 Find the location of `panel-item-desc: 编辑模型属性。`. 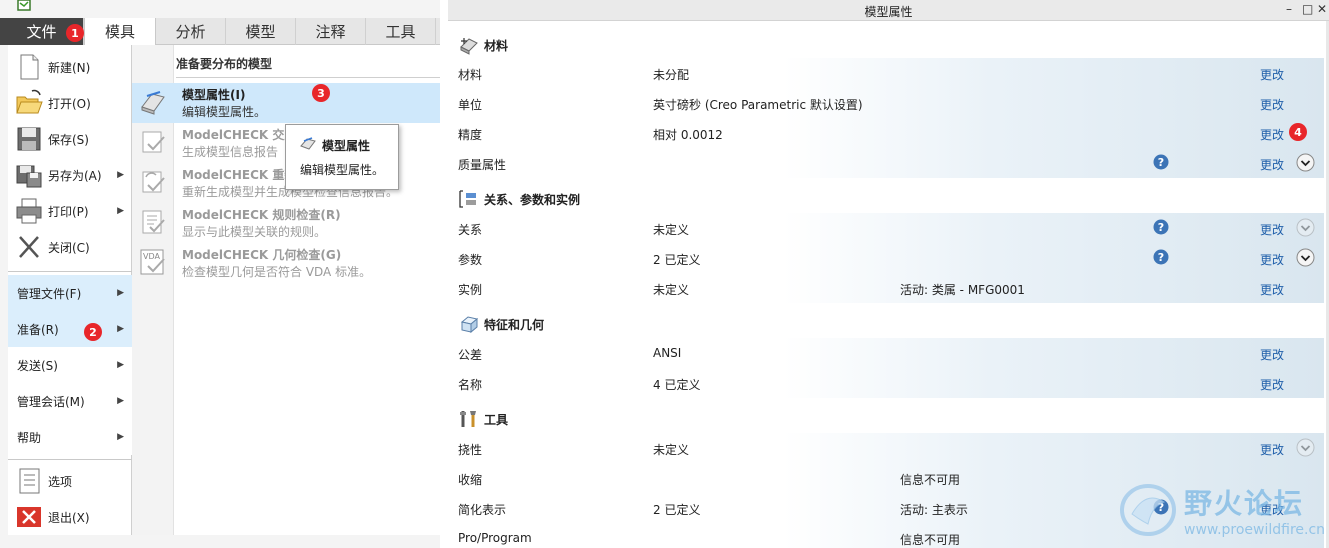

panel-item-desc: 编辑模型属性。 is located at coordinates (224, 112).